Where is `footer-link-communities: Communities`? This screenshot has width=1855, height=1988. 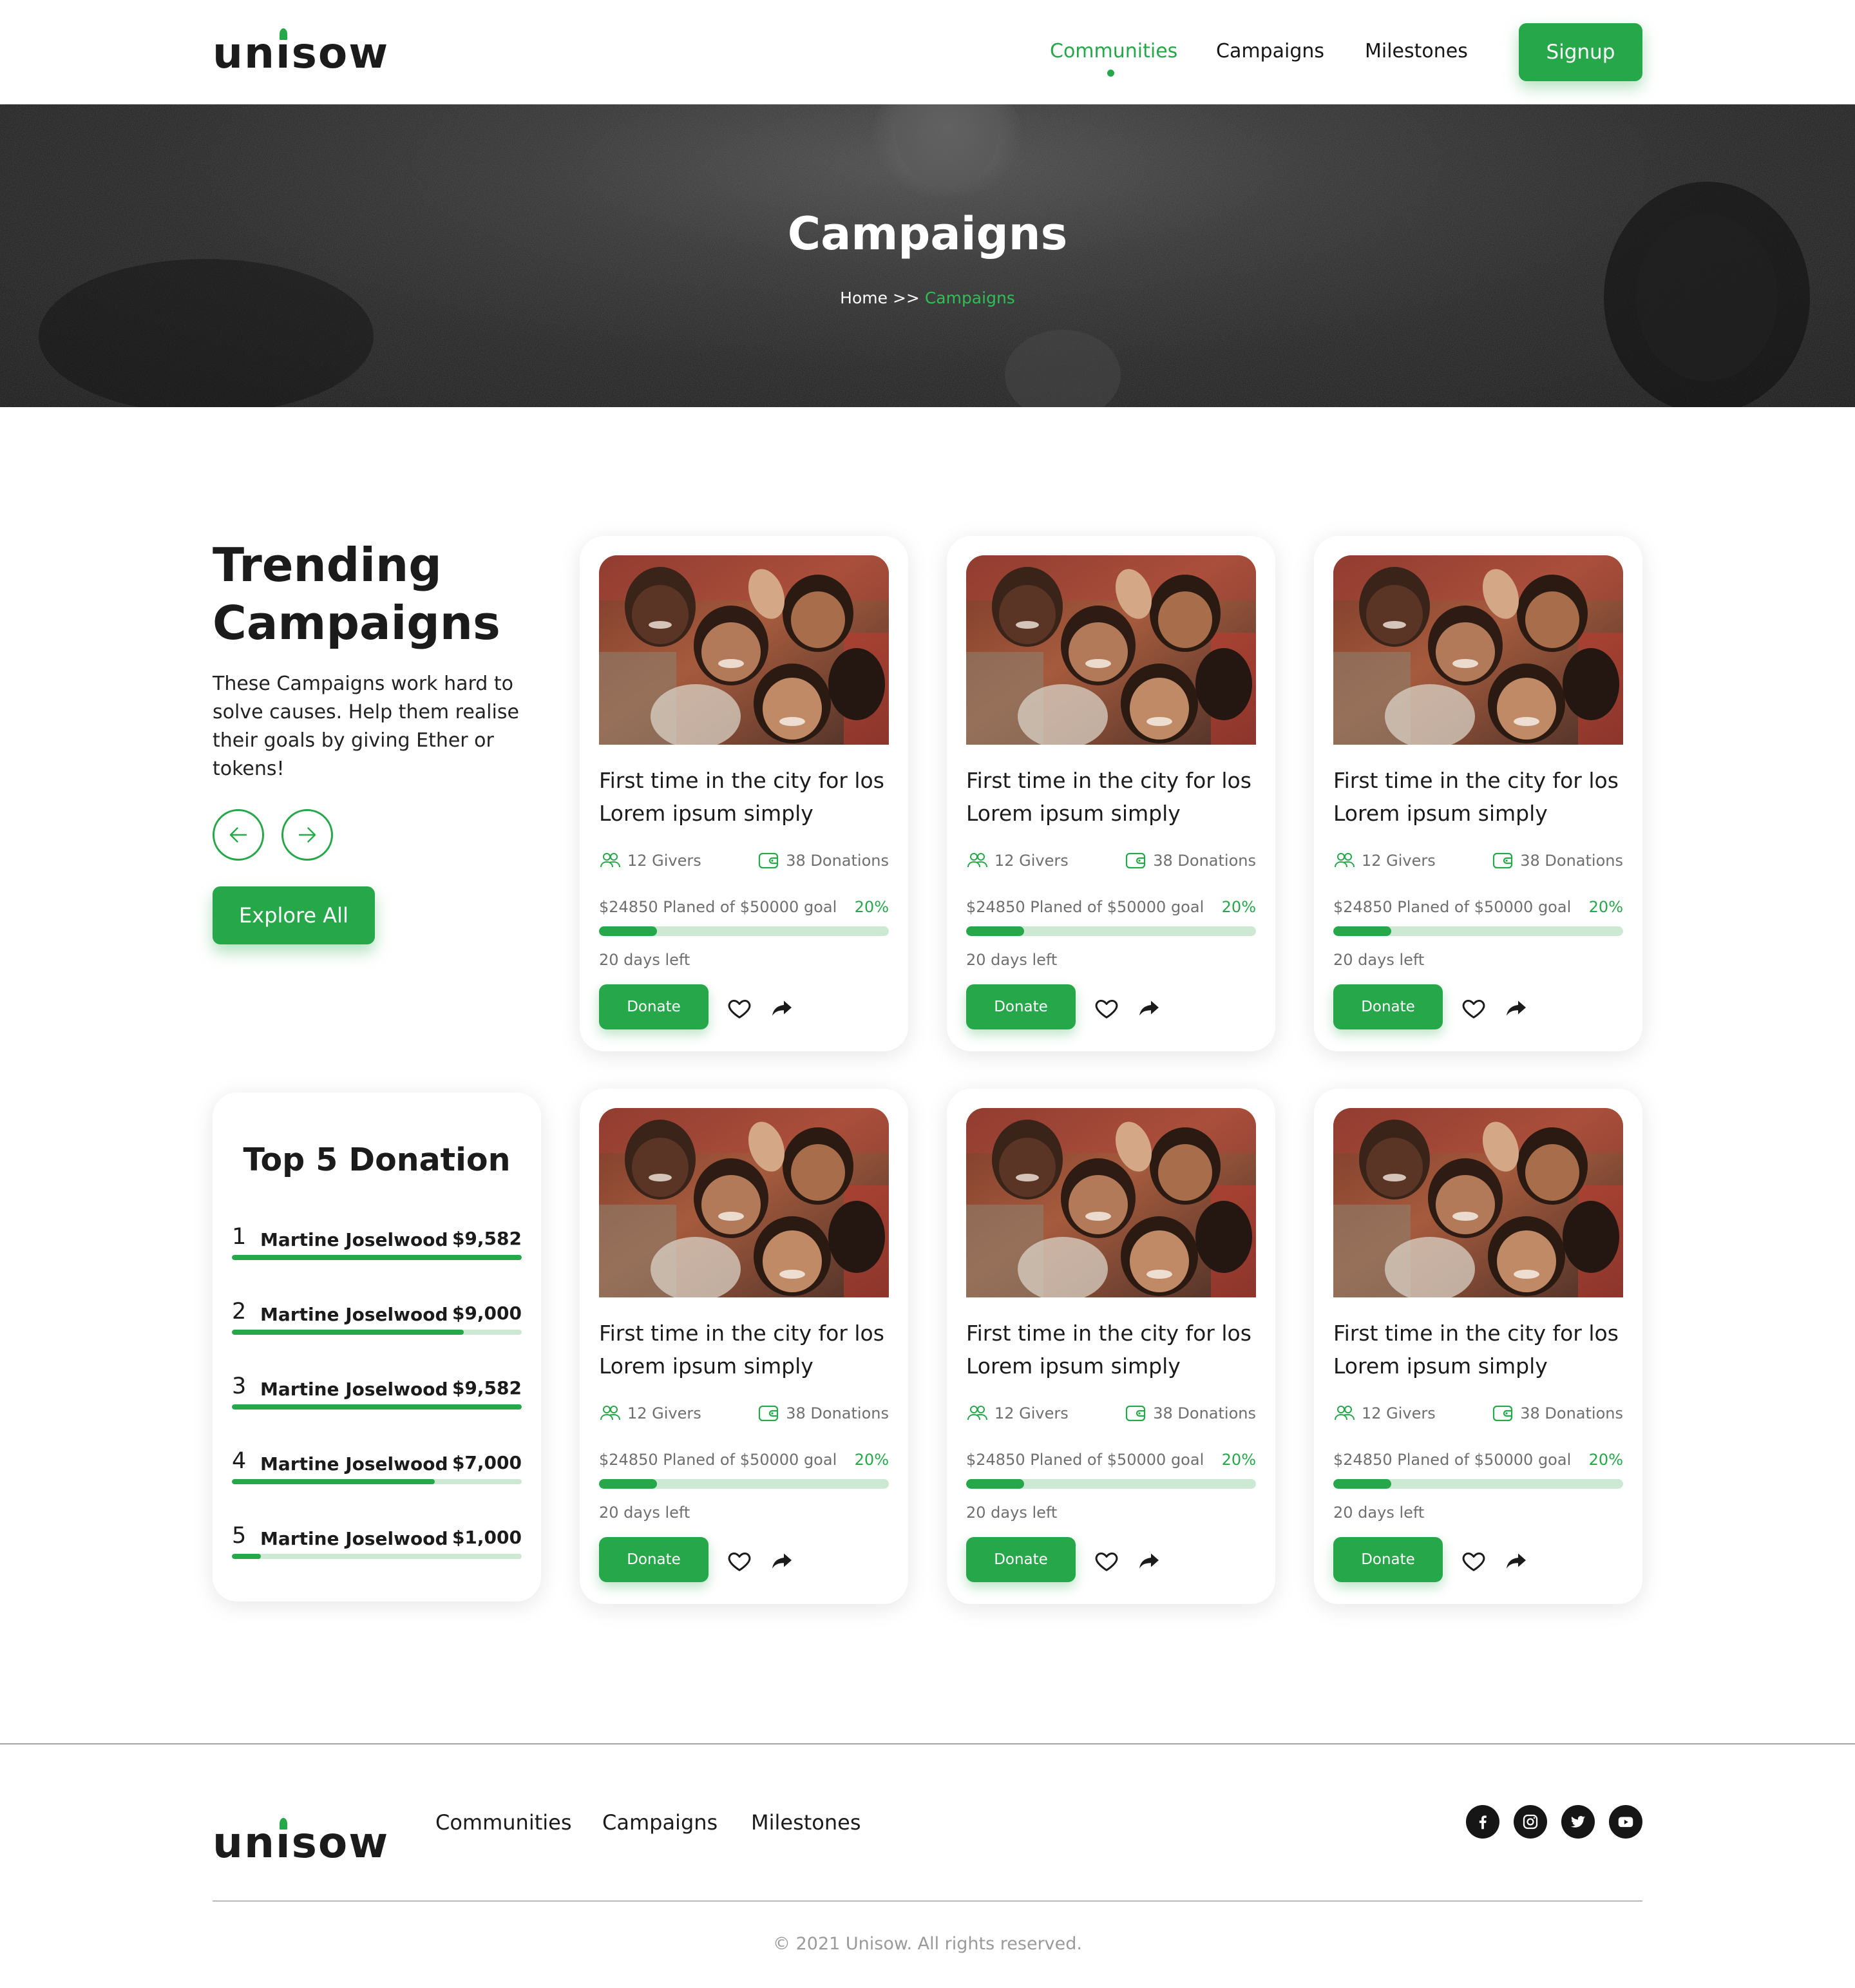
footer-link-communities: Communities is located at coordinates (503, 1822).